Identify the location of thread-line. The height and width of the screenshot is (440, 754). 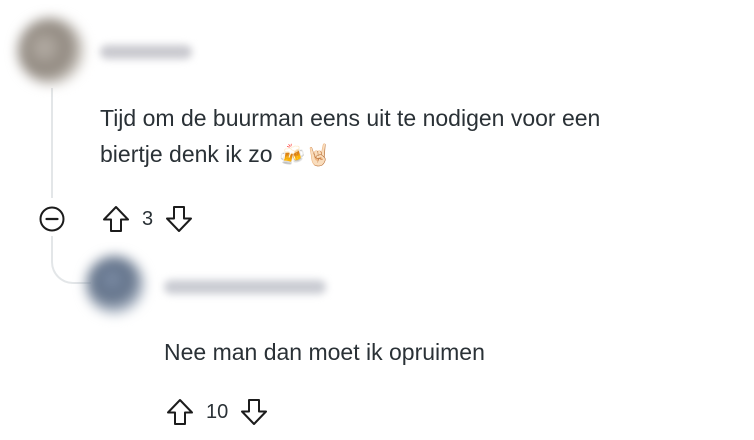
(52, 143).